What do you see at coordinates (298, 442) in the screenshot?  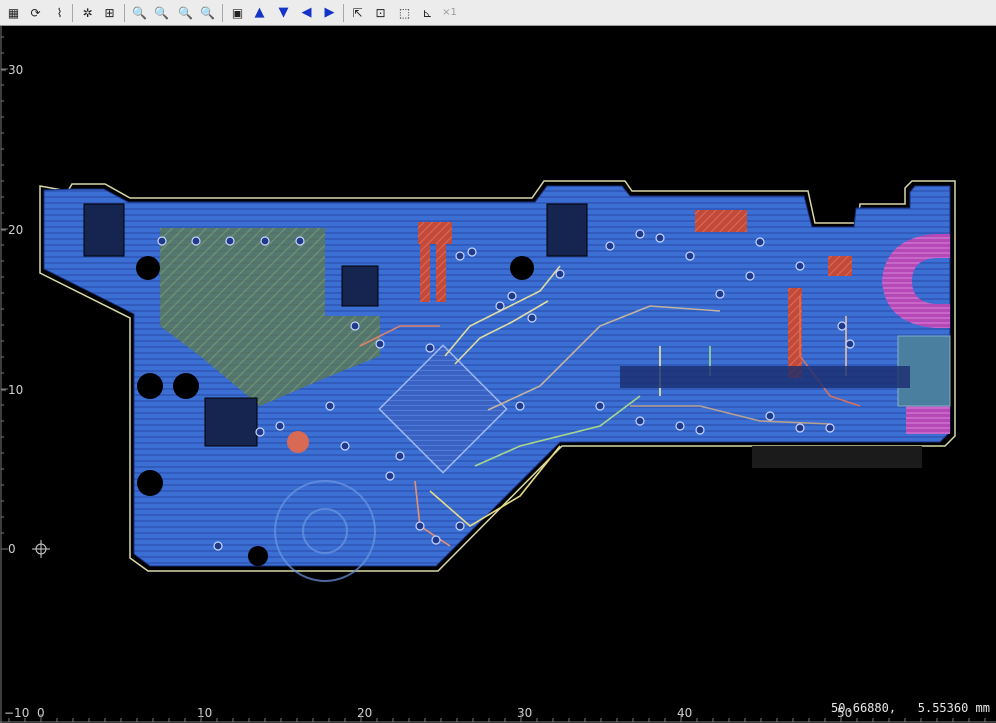 I see `orange-pad` at bounding box center [298, 442].